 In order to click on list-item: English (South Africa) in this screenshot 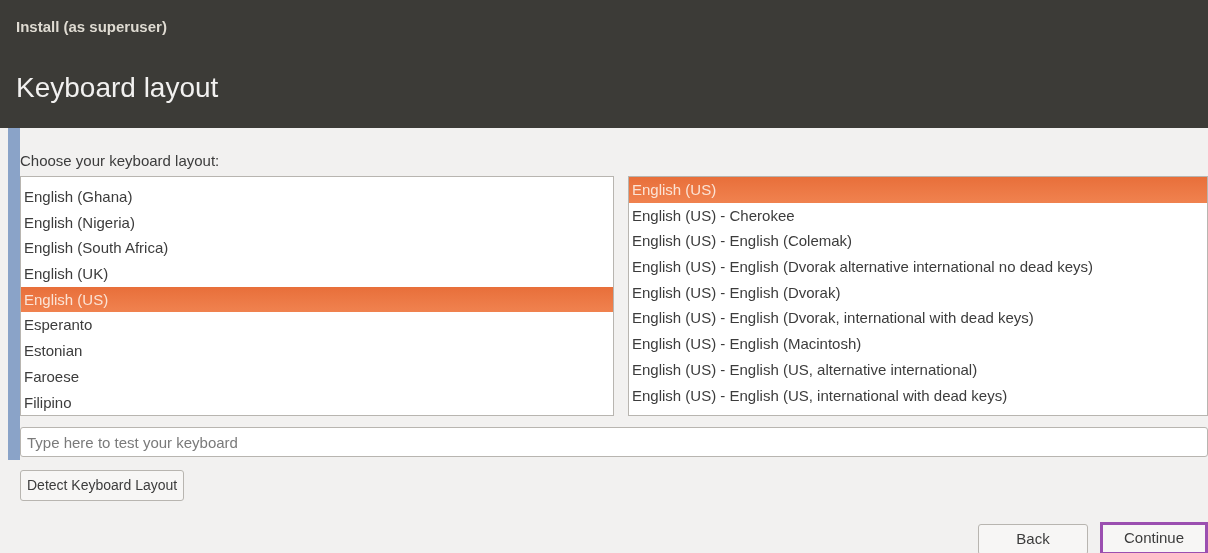, I will do `click(317, 248)`.